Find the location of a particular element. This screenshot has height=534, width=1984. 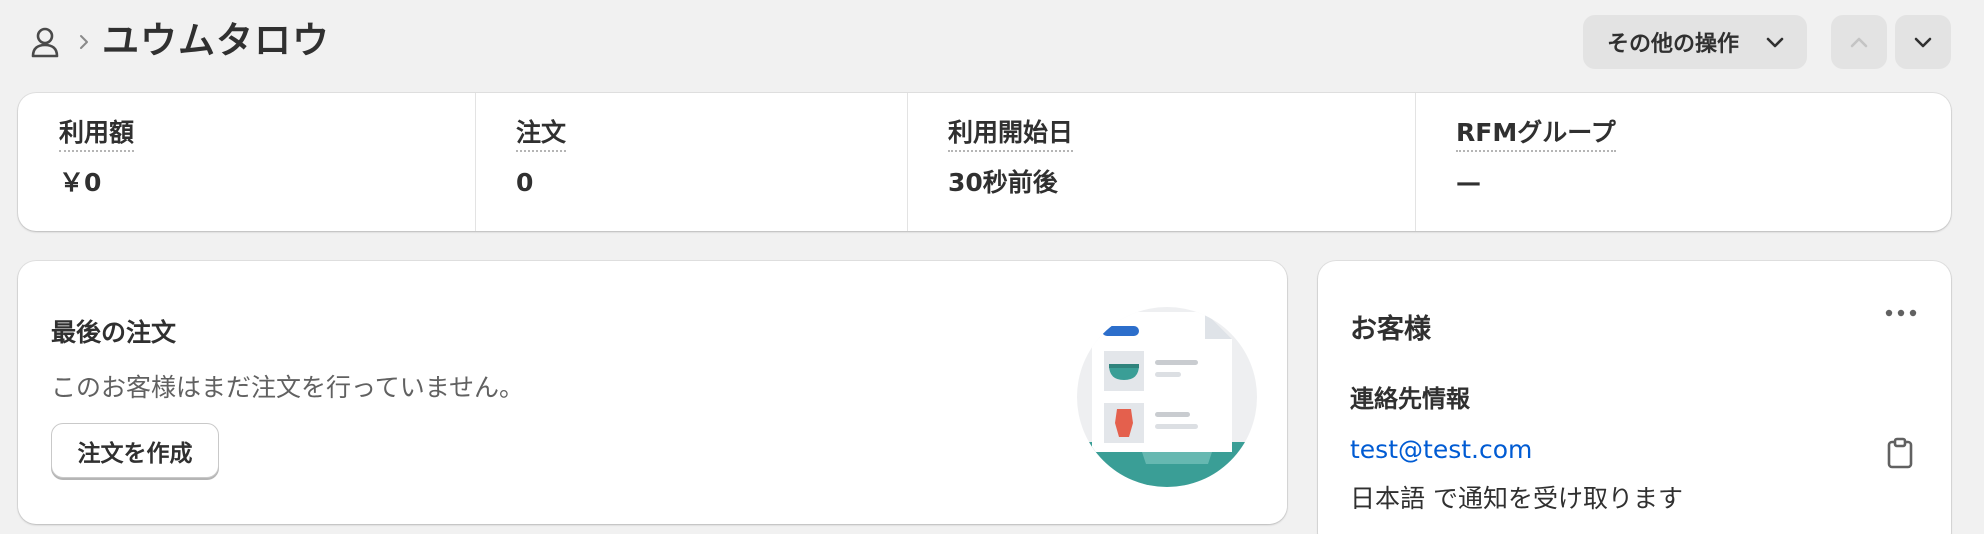

page-title: ユウムタロウ is located at coordinates (216, 40).